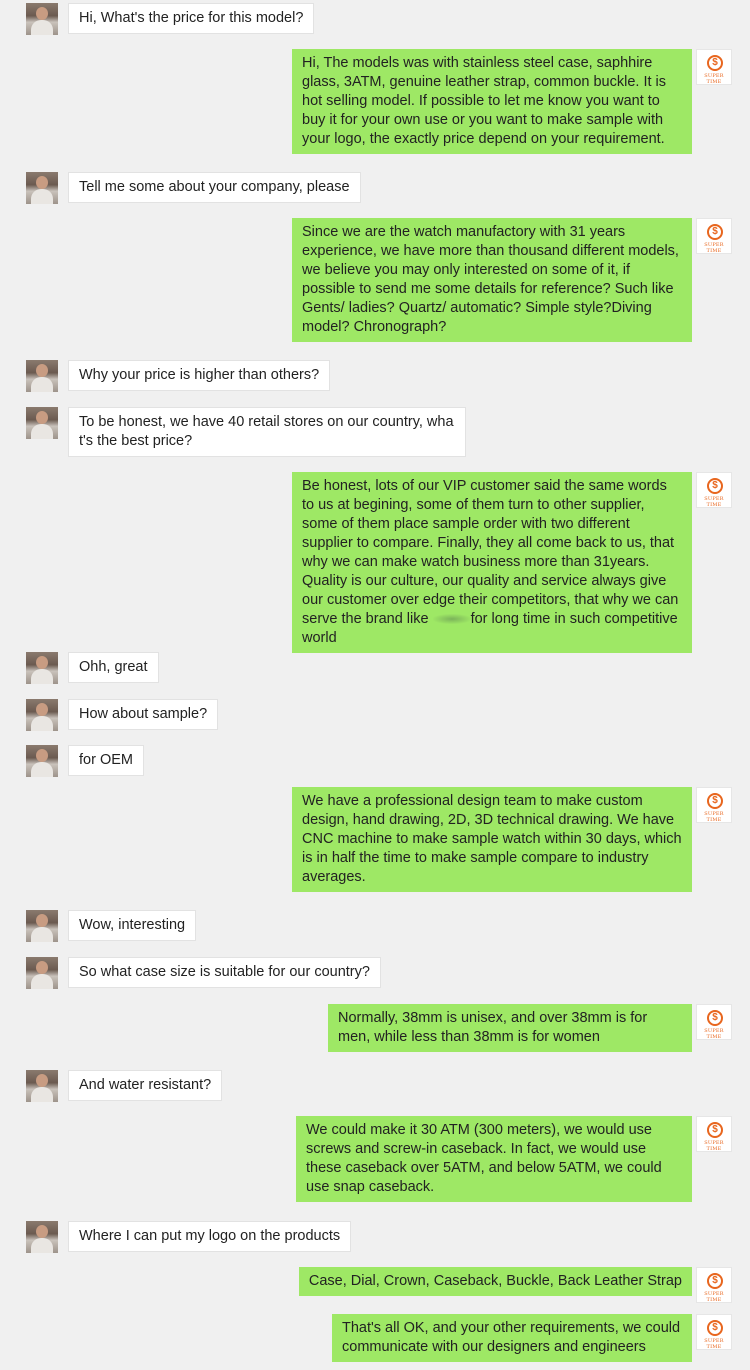 The height and width of the screenshot is (1370, 750). I want to click on customer-message: Why your price is higher than others?, so click(199, 375).